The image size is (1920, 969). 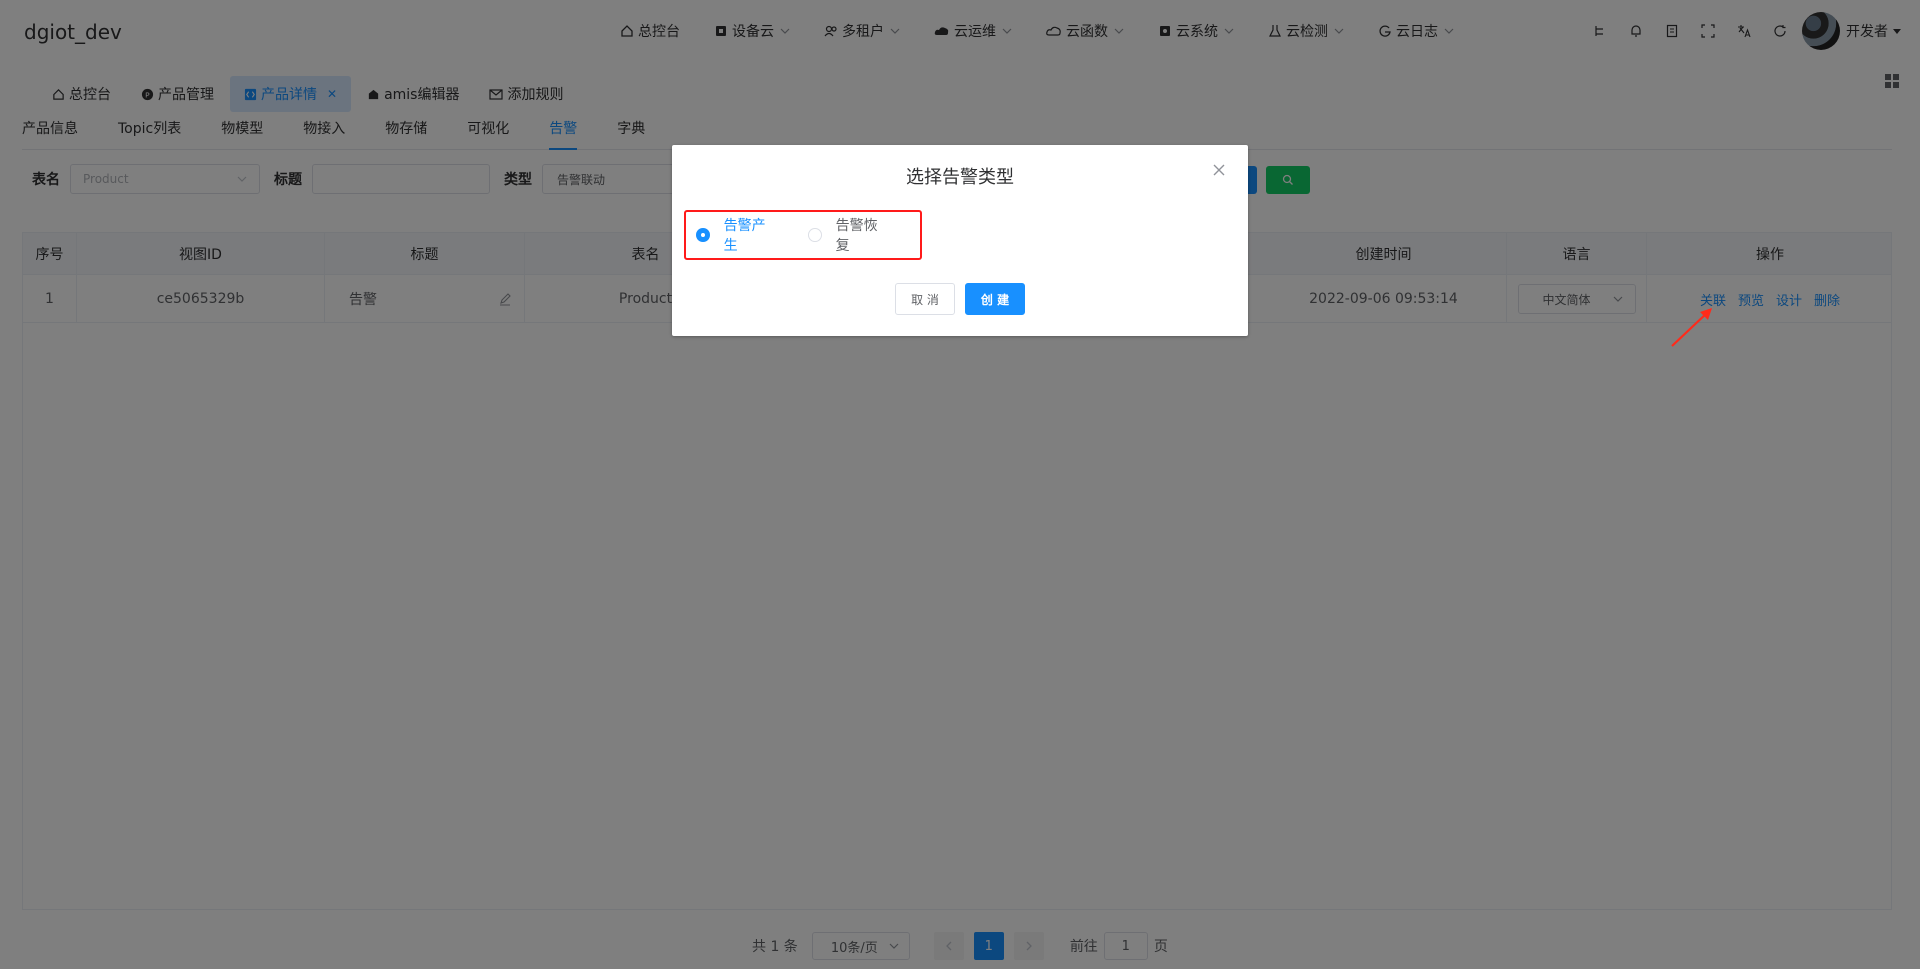 I want to click on radio-alarm-generate: 告警产生, so click(x=737, y=235).